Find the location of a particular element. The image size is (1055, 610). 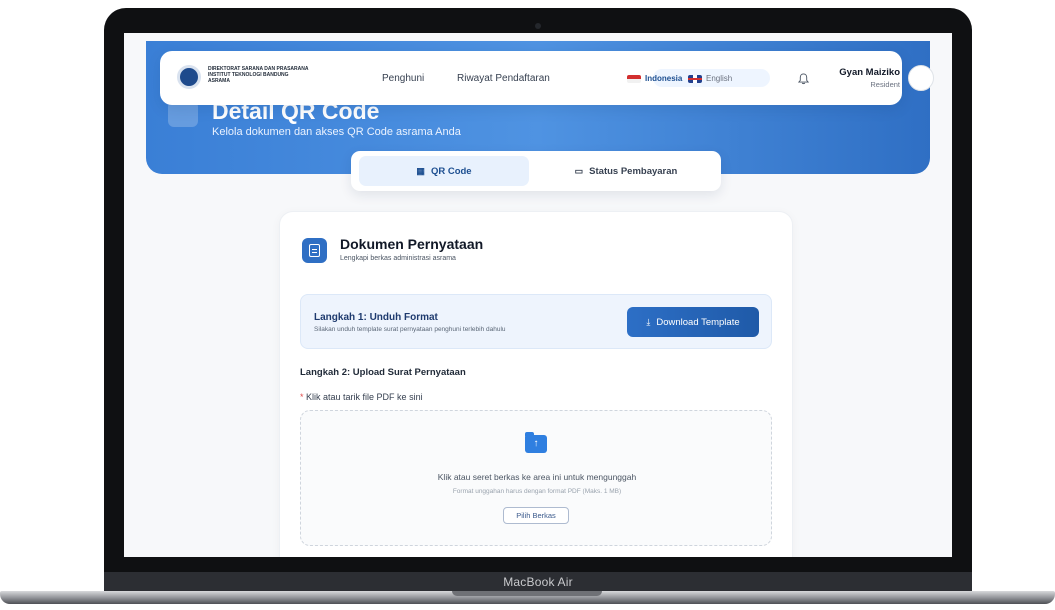

tab-status-pembayaran-label: Status Pembayaran is located at coordinates (633, 171).